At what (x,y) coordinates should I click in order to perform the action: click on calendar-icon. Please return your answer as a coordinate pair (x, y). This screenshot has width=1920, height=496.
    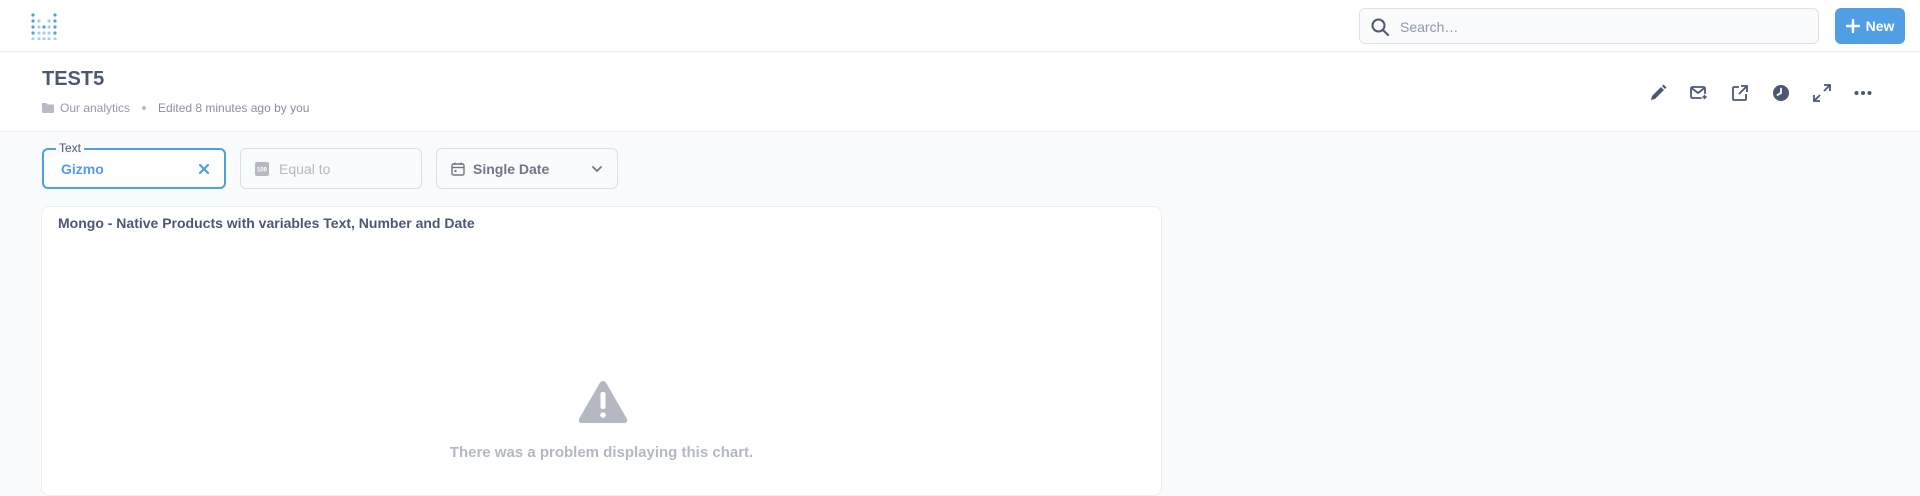
    Looking at the image, I should click on (458, 169).